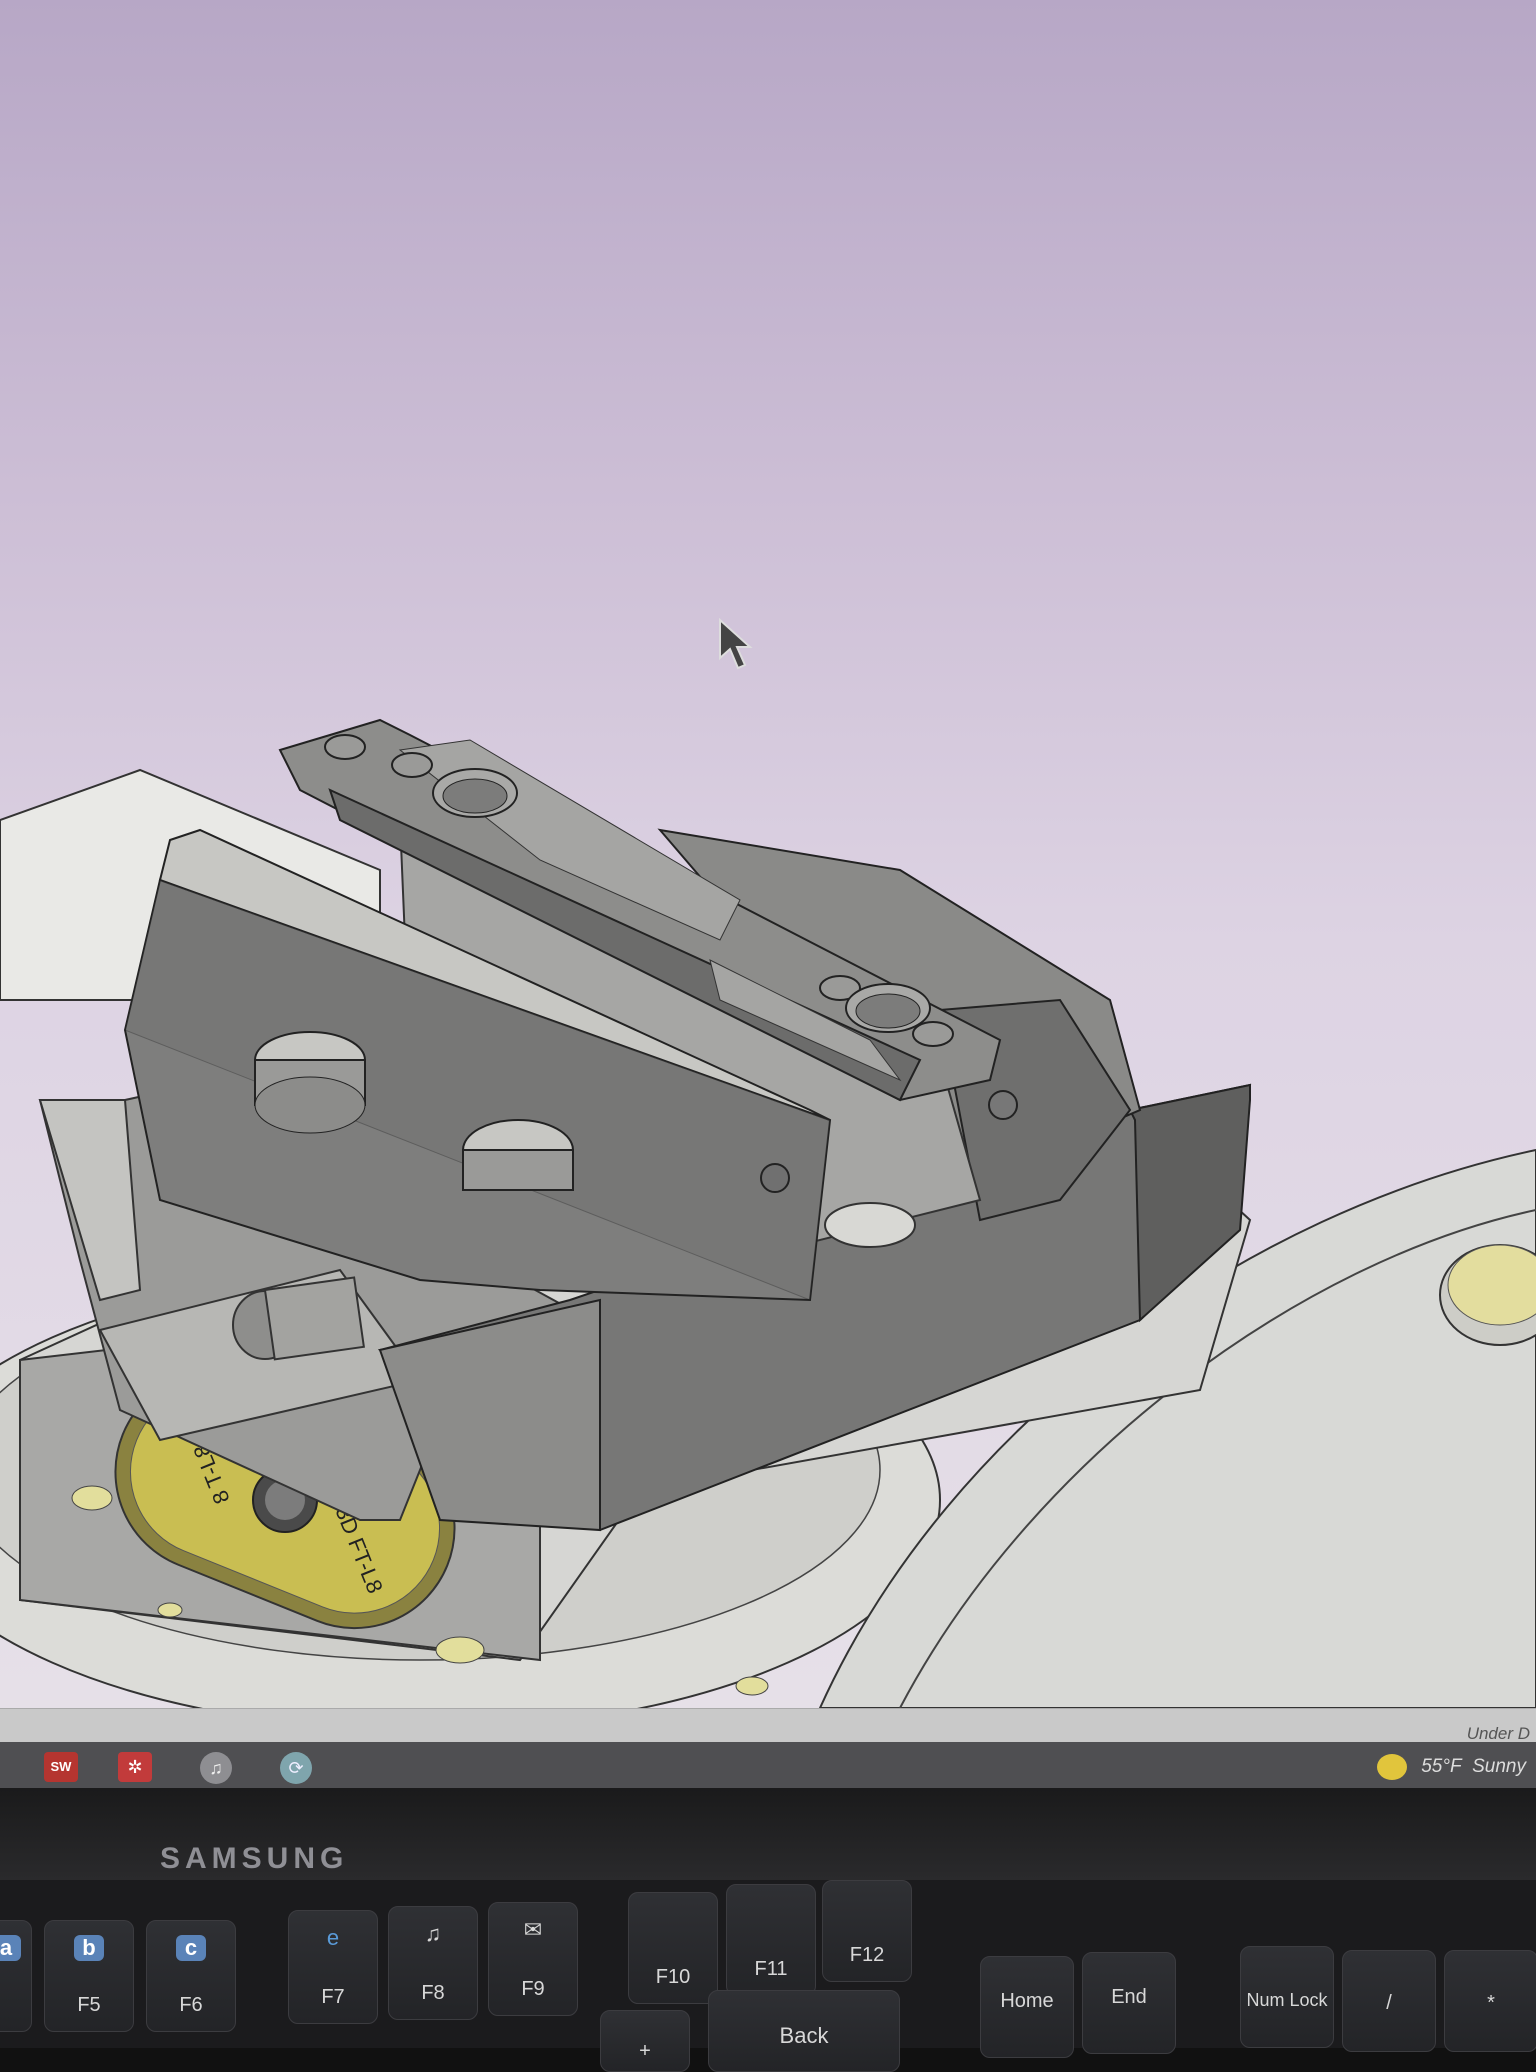  Describe the element at coordinates (768, 1725) in the screenshot. I see `status-bar: Under D` at that location.